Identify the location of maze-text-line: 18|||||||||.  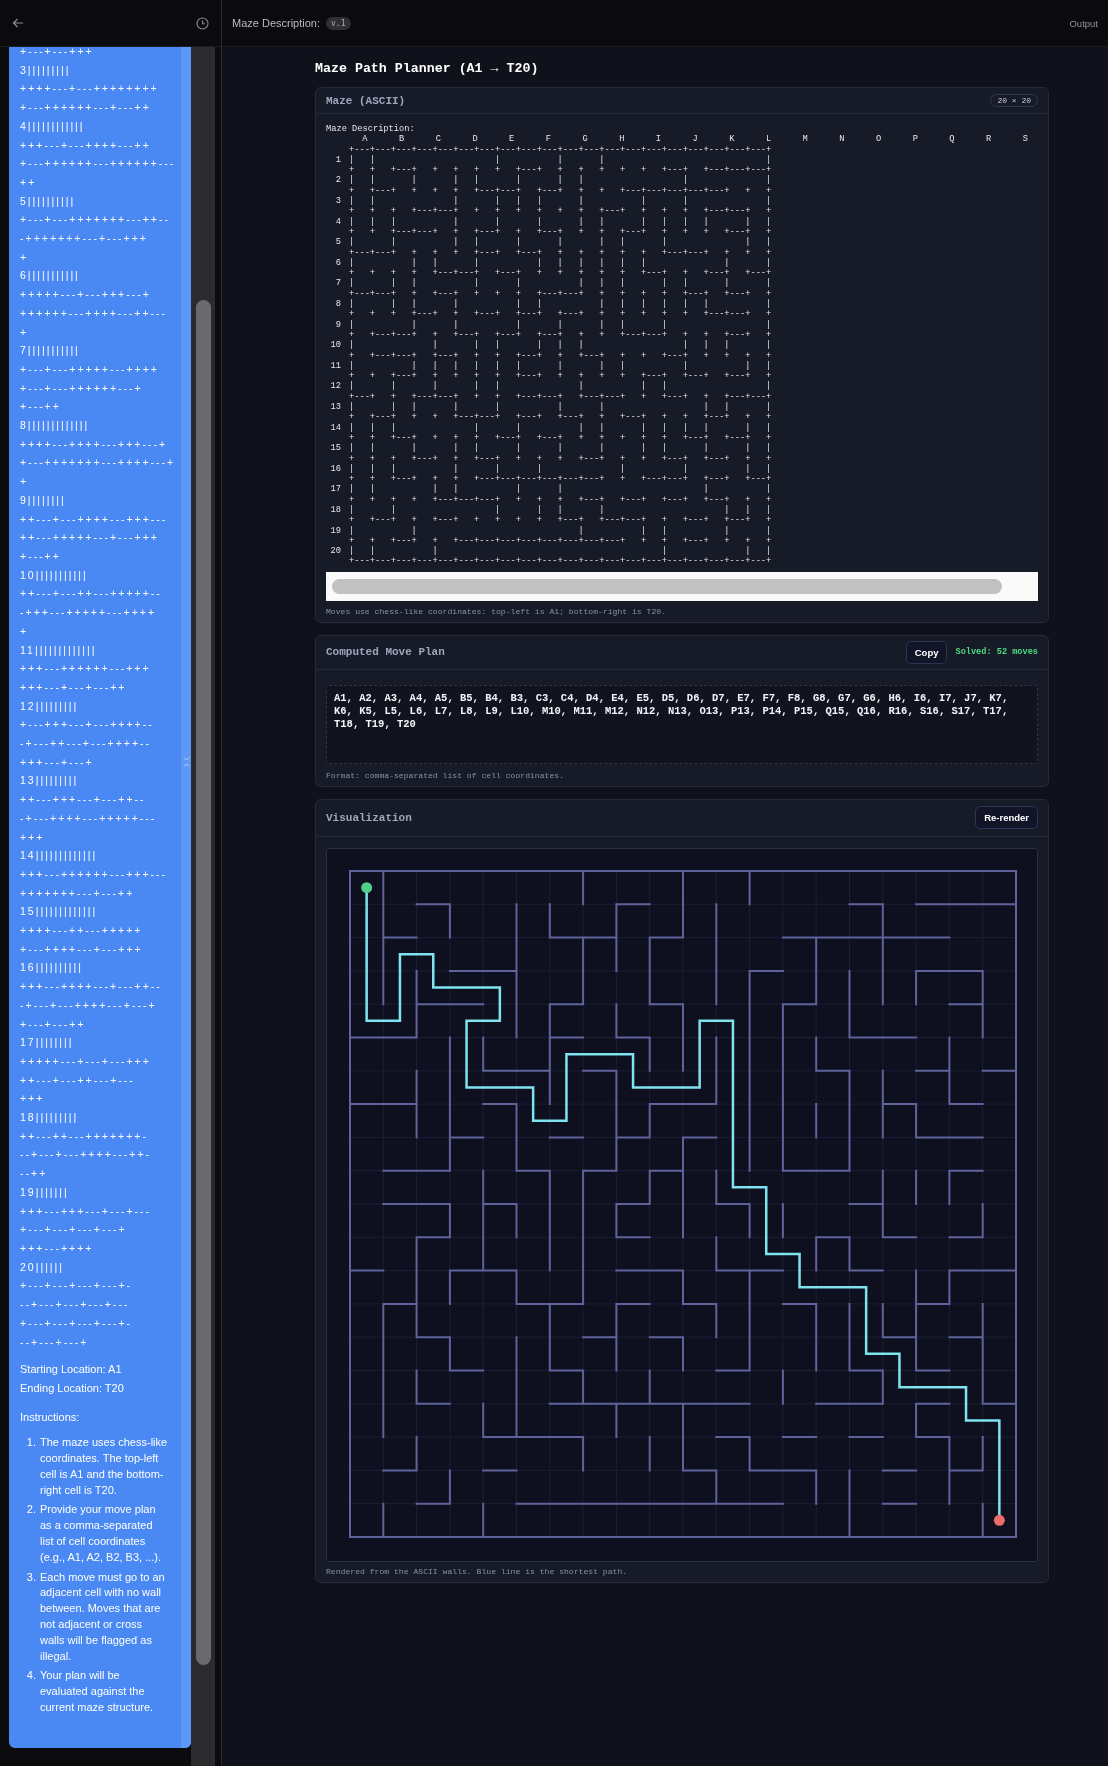
(50, 1118).